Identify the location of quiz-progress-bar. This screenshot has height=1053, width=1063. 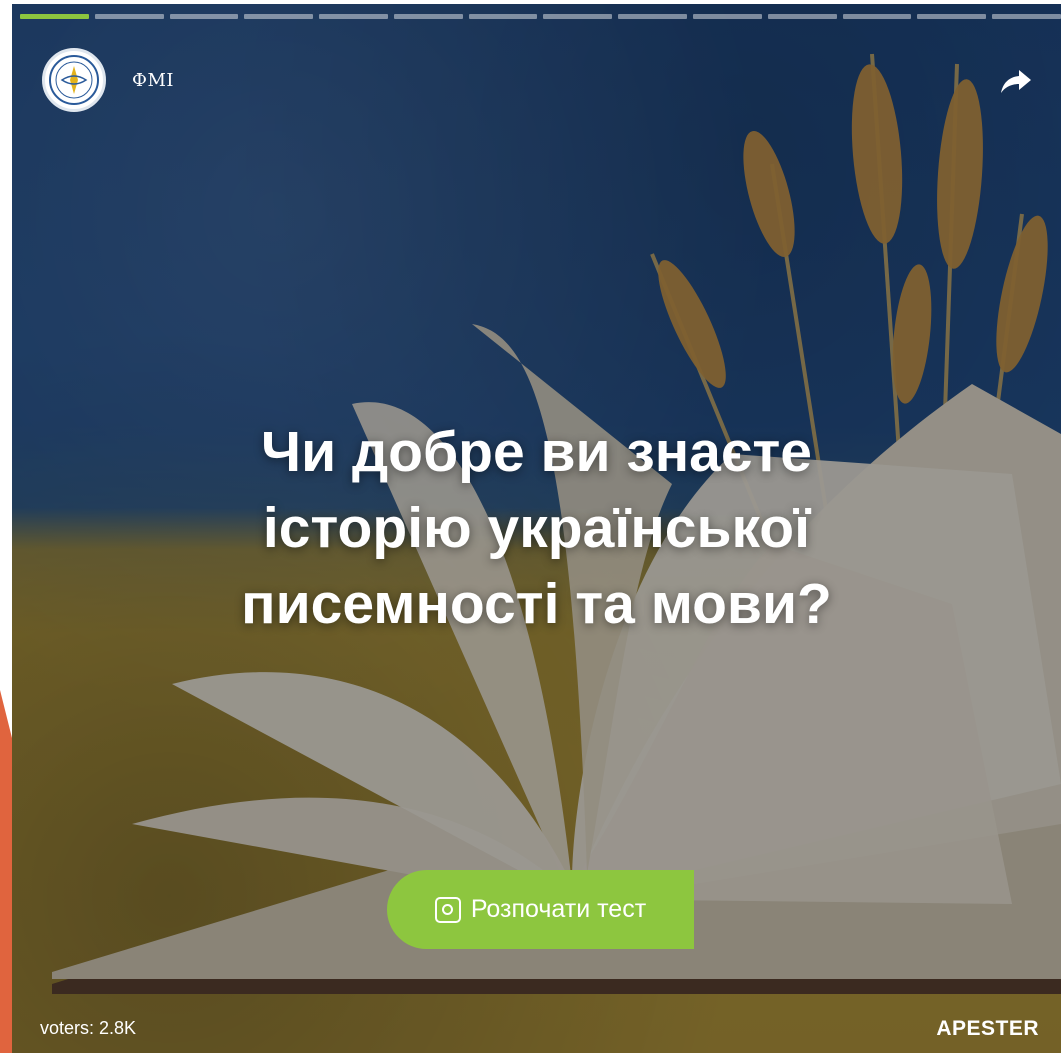
(540, 17).